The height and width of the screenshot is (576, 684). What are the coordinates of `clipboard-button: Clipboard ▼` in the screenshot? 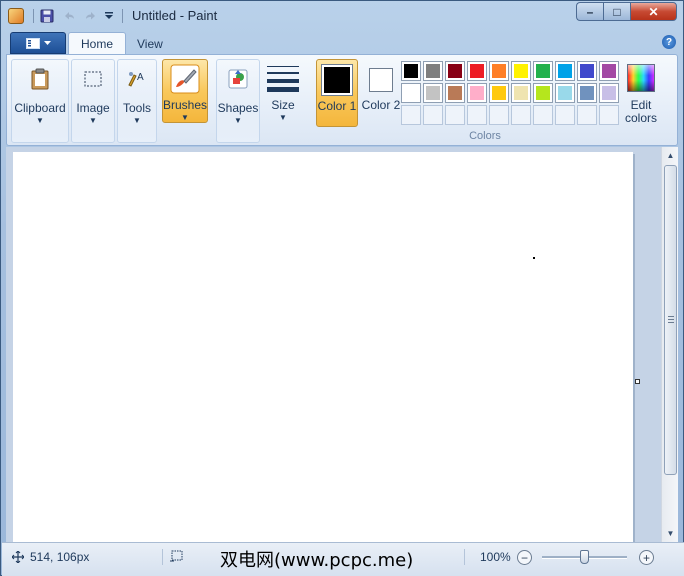 It's located at (40, 101).